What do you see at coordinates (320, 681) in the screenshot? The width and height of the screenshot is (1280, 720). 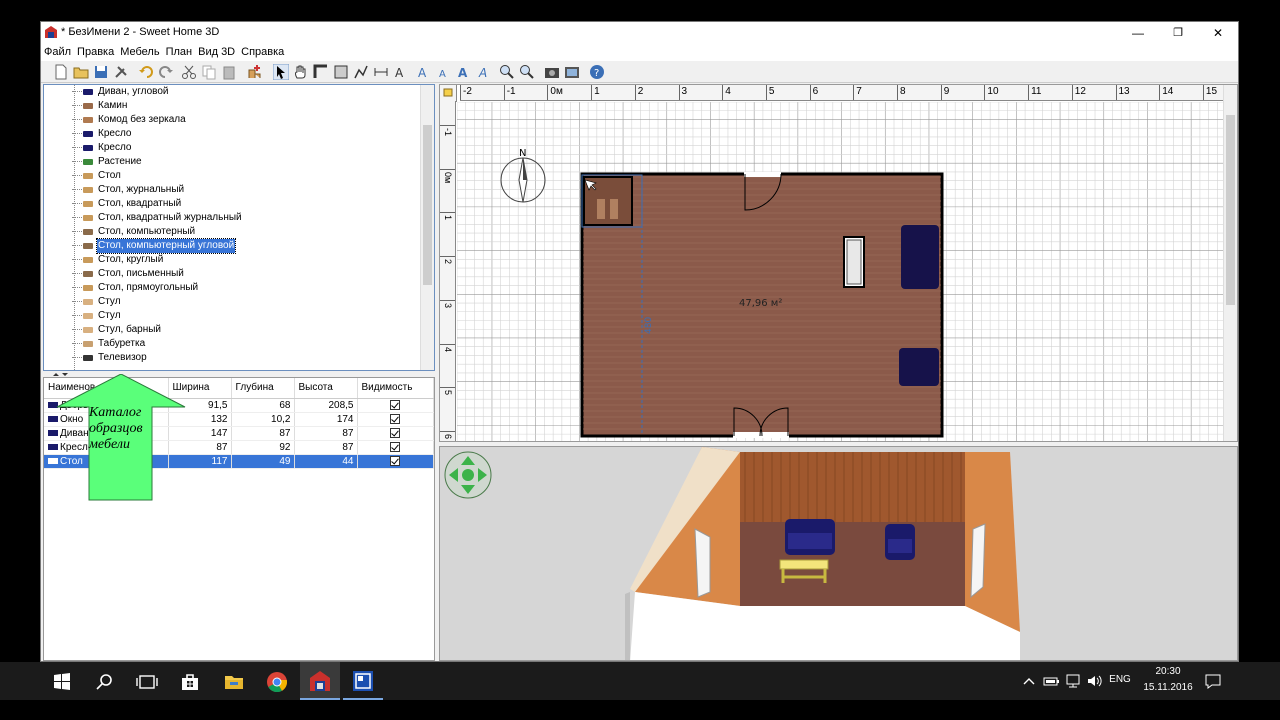 I see `taskbar-app-sweethome` at bounding box center [320, 681].